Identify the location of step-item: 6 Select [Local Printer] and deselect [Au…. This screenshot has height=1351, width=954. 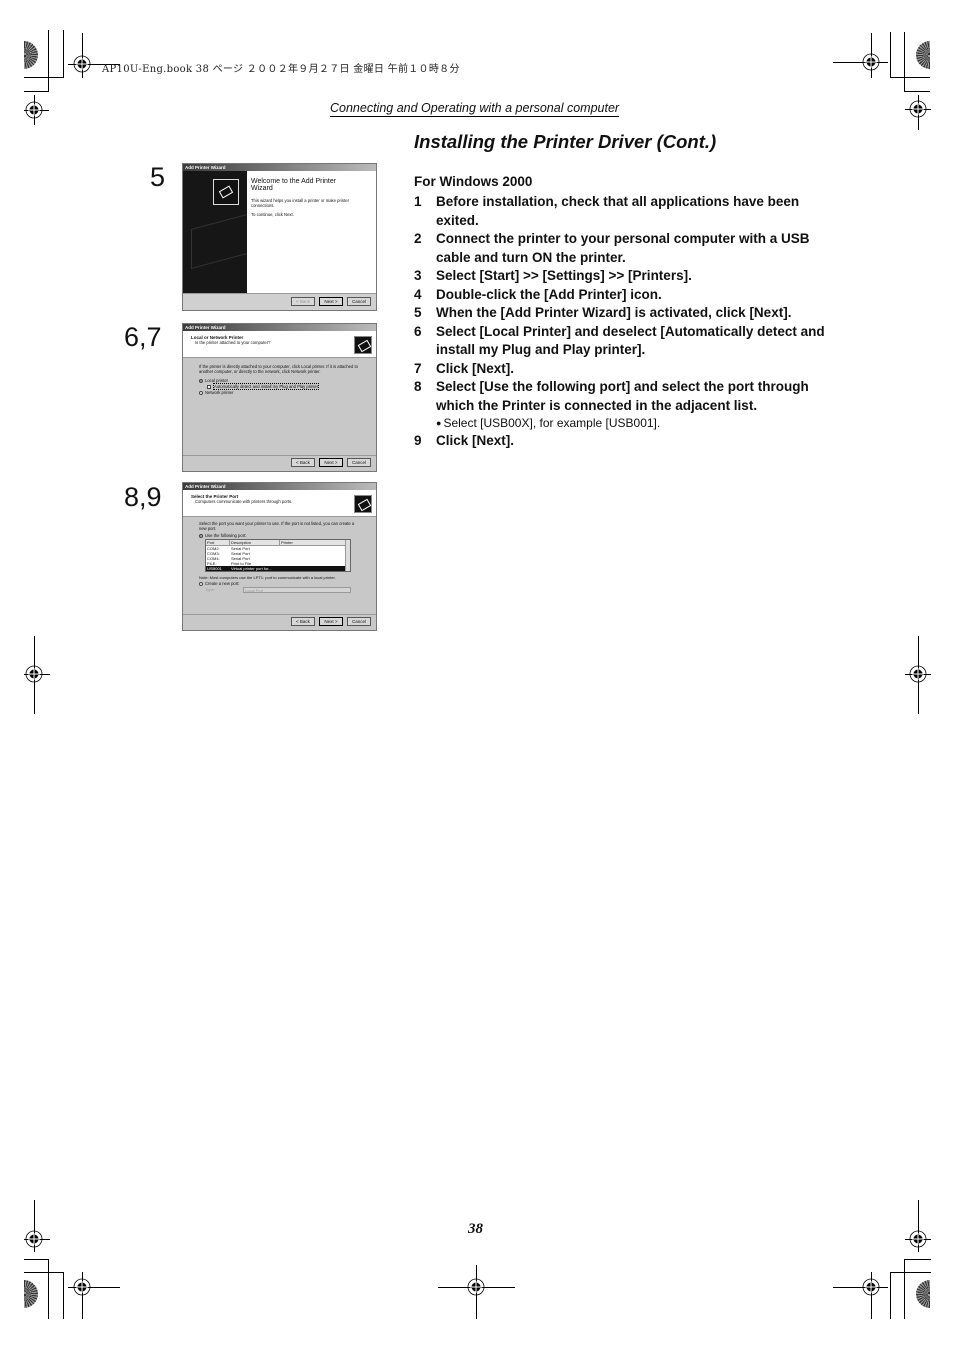
(624, 341).